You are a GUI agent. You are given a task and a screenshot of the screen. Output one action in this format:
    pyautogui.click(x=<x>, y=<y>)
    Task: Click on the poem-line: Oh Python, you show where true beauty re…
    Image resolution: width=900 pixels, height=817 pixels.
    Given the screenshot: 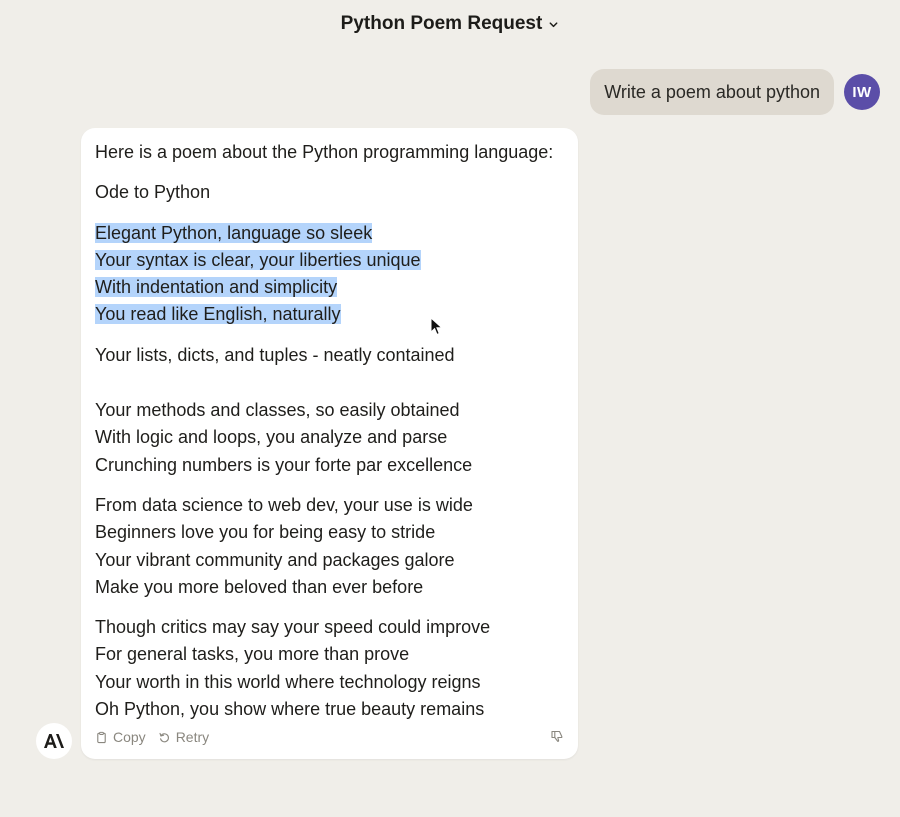 What is the action you would take?
    pyautogui.click(x=290, y=709)
    